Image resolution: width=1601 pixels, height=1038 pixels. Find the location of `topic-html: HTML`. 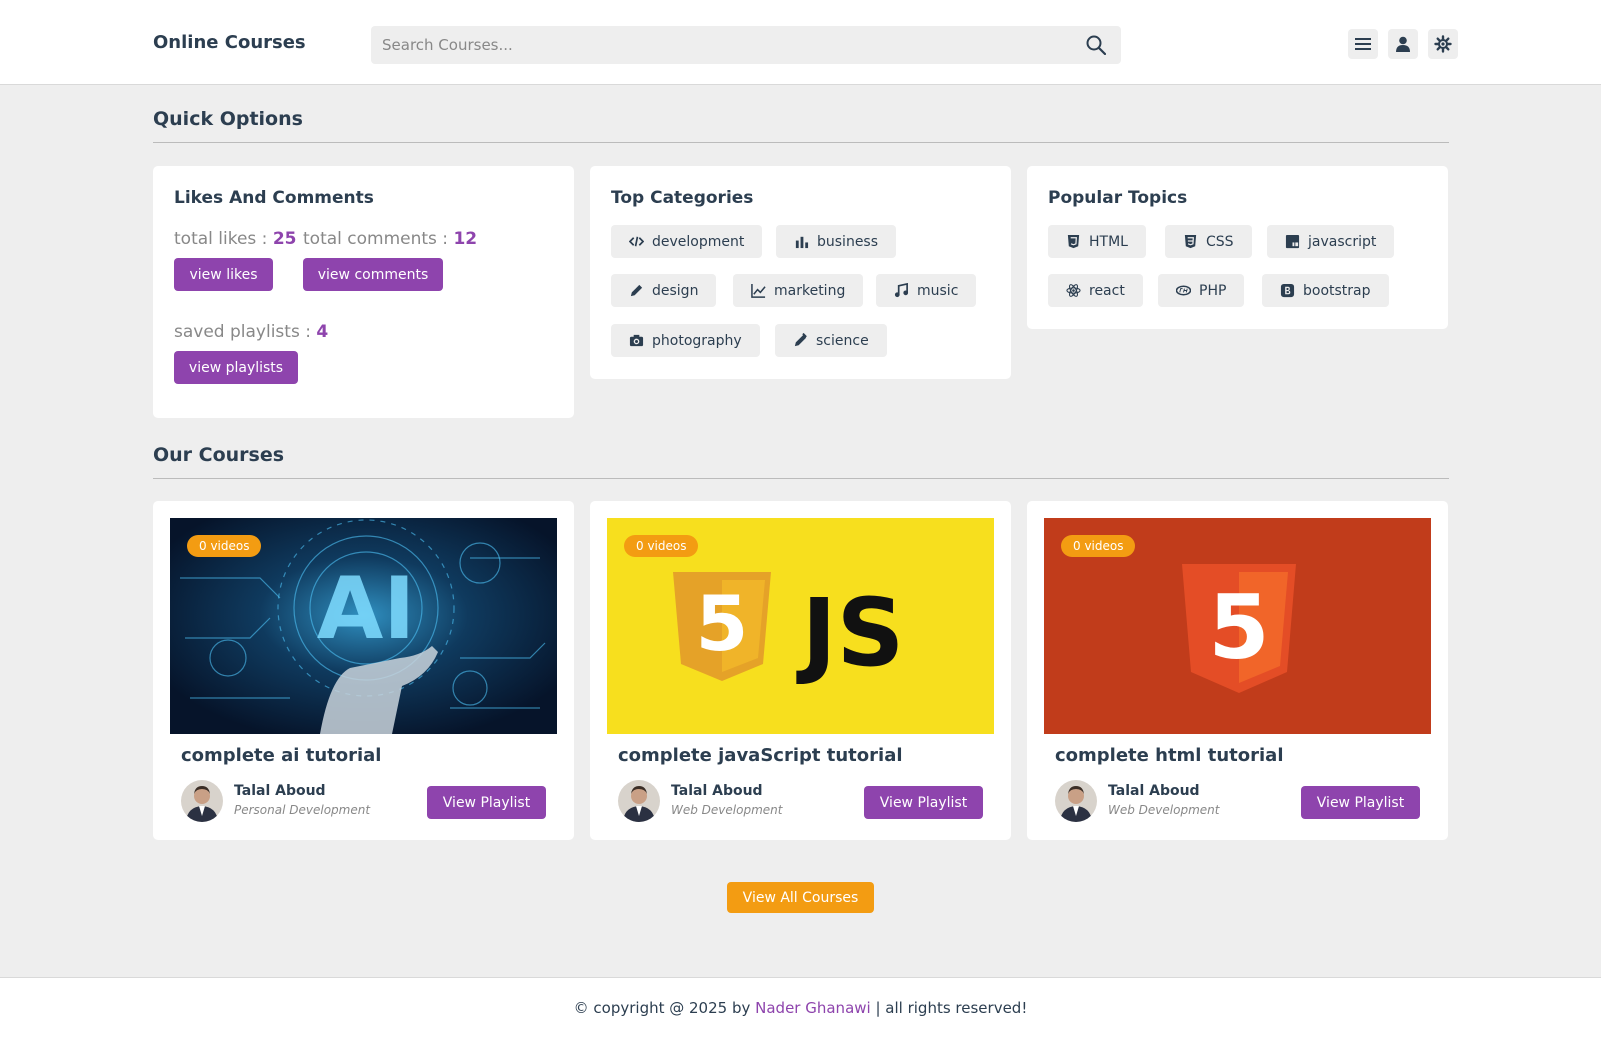

topic-html: HTML is located at coordinates (1097, 241).